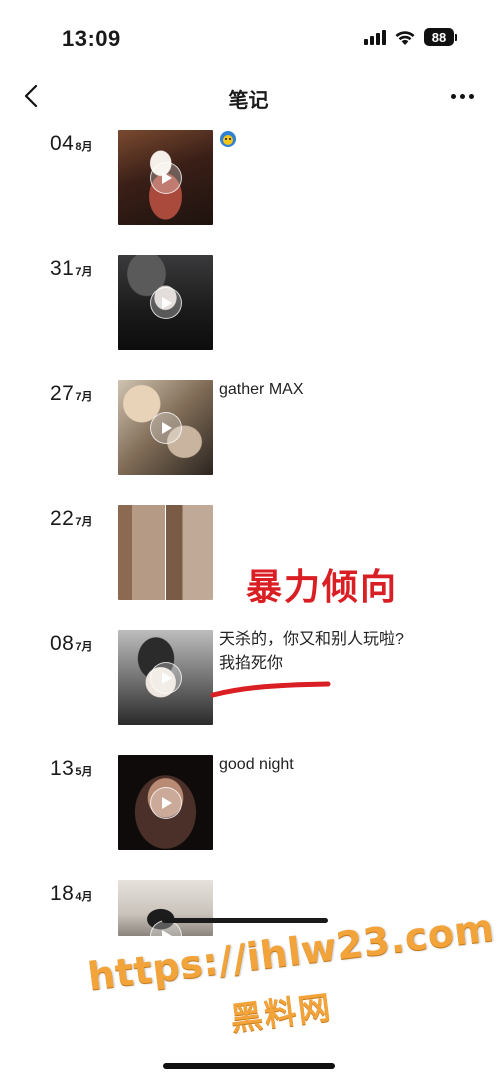  What do you see at coordinates (270, 689) in the screenshot?
I see `annotation-underline` at bounding box center [270, 689].